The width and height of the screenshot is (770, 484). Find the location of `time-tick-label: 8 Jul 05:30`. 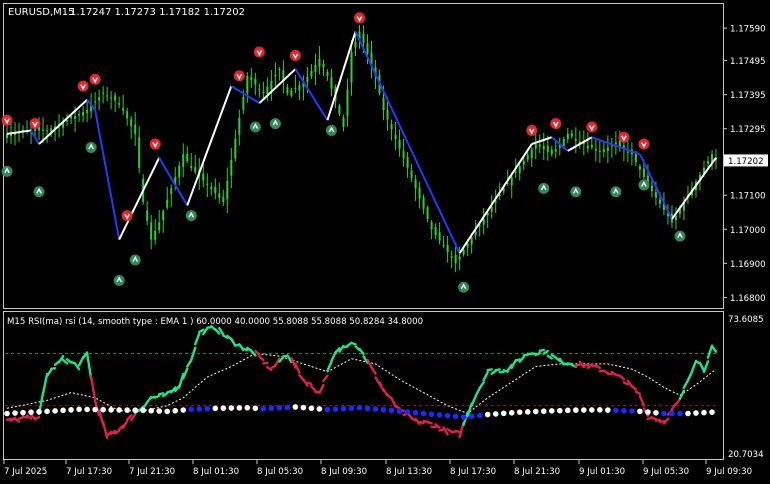

time-tick-label: 8 Jul 05:30 is located at coordinates (280, 472).